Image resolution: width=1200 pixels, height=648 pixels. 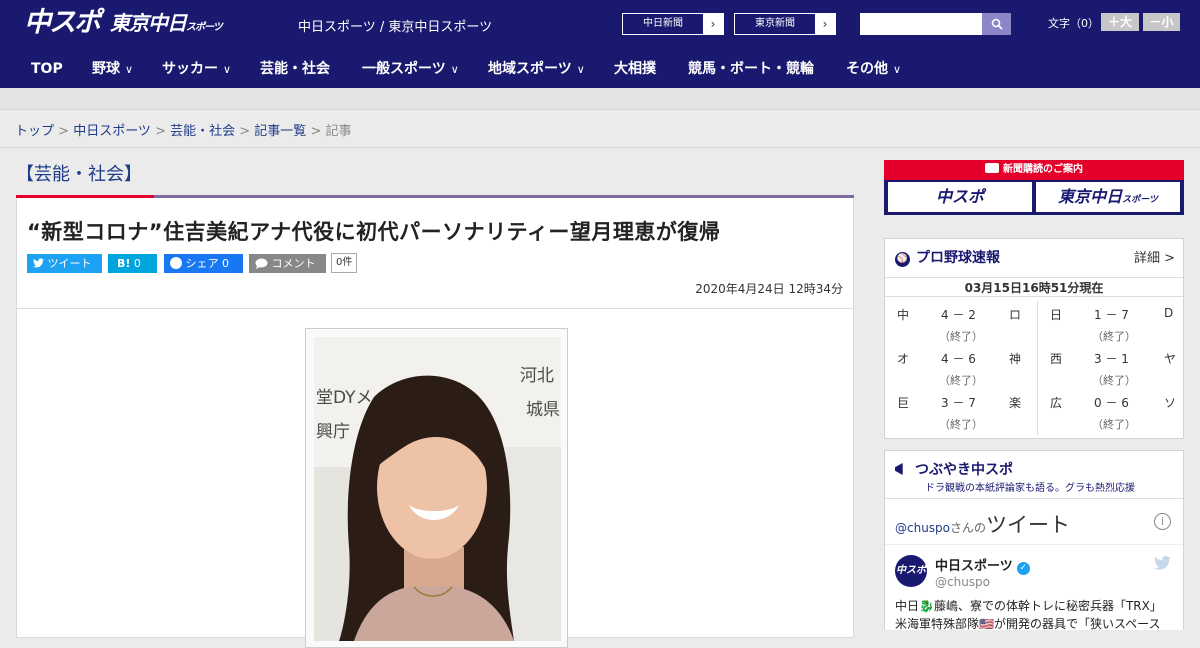 I want to click on score-row: 日 1 － 7 D （終了）, so click(x=1120, y=323).